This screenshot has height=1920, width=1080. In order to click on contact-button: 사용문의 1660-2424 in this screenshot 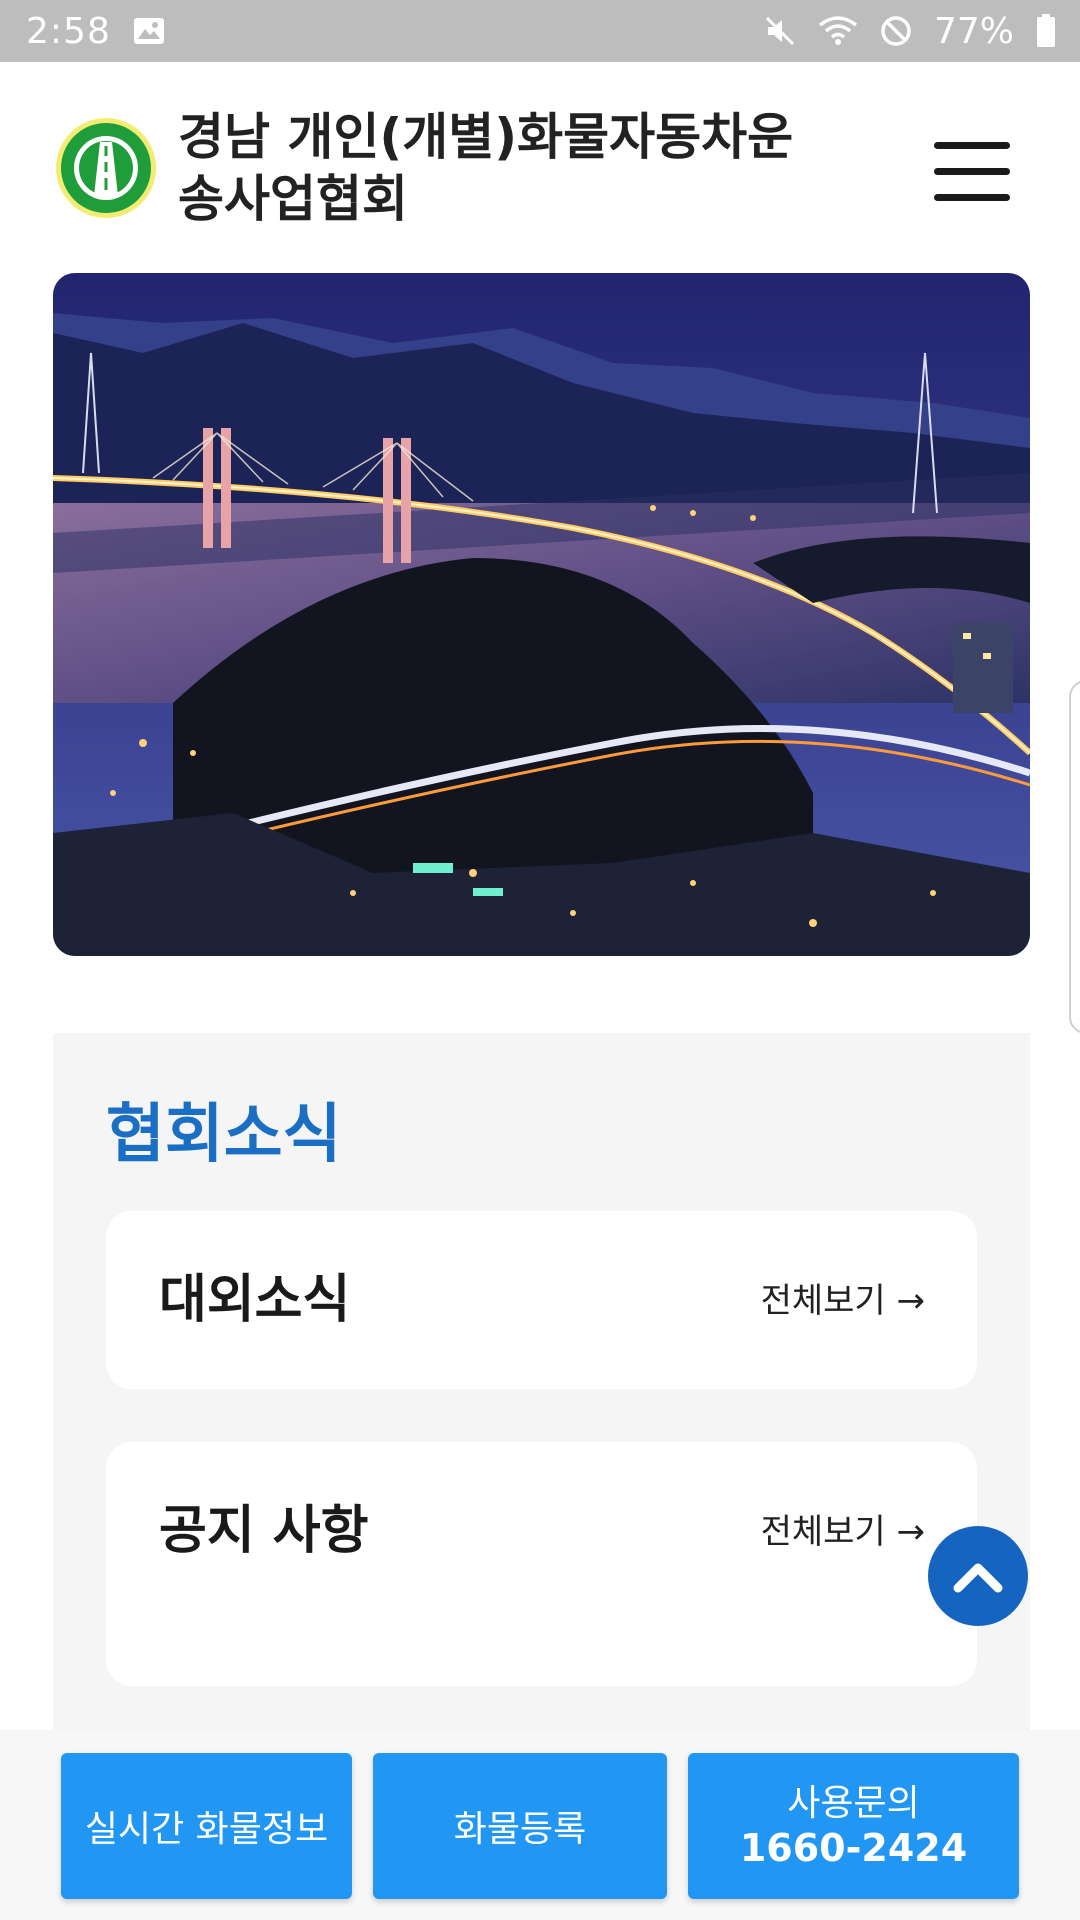, I will do `click(853, 1826)`.